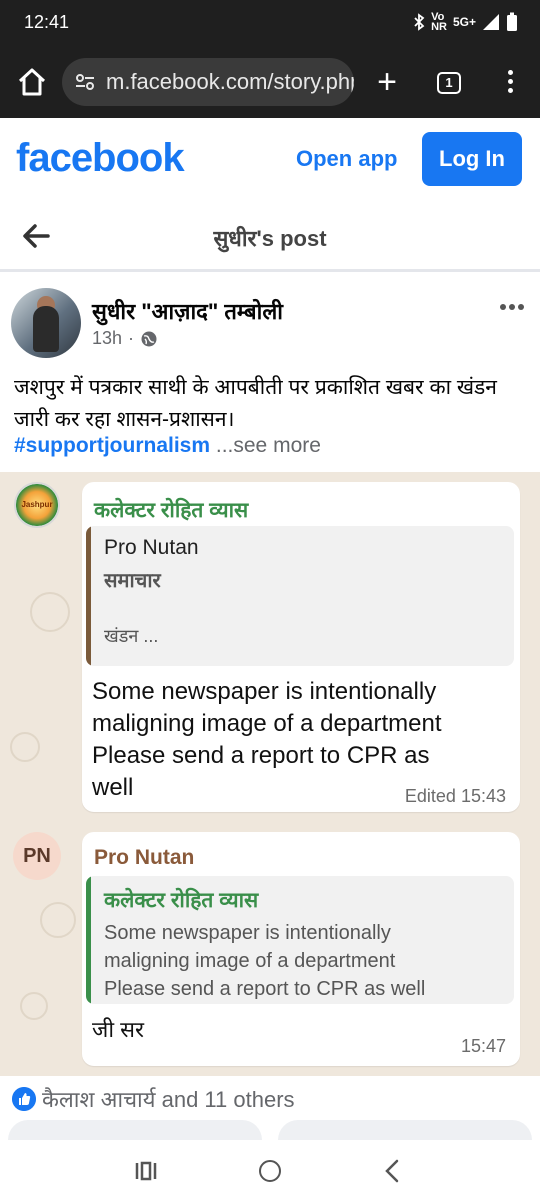  Describe the element at coordinates (230, 81) in the screenshot. I see `url-text: m.facebook.com/story.php?` at that location.